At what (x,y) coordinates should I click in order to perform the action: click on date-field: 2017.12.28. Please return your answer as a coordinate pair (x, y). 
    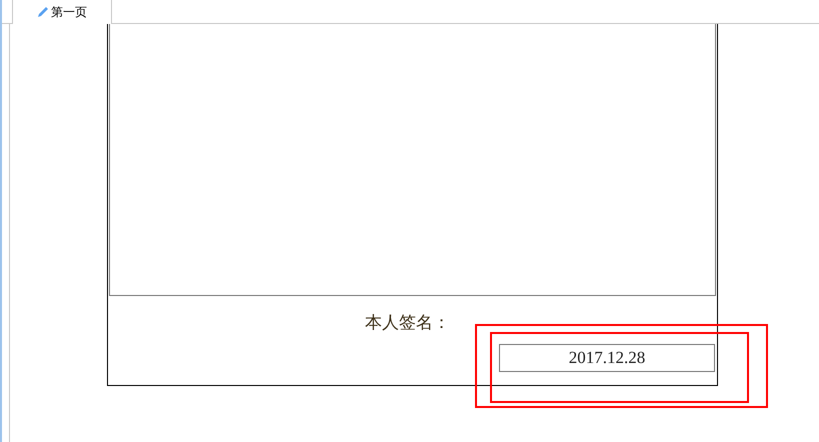
    Looking at the image, I should click on (607, 358).